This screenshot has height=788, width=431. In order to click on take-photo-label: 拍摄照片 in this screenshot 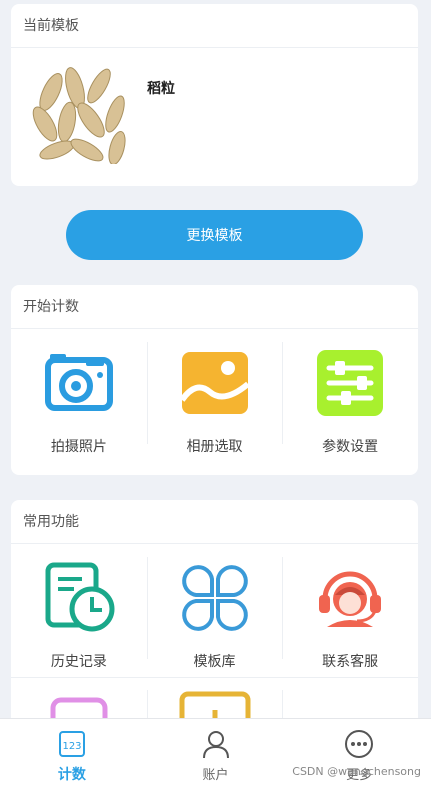, I will do `click(78, 447)`.